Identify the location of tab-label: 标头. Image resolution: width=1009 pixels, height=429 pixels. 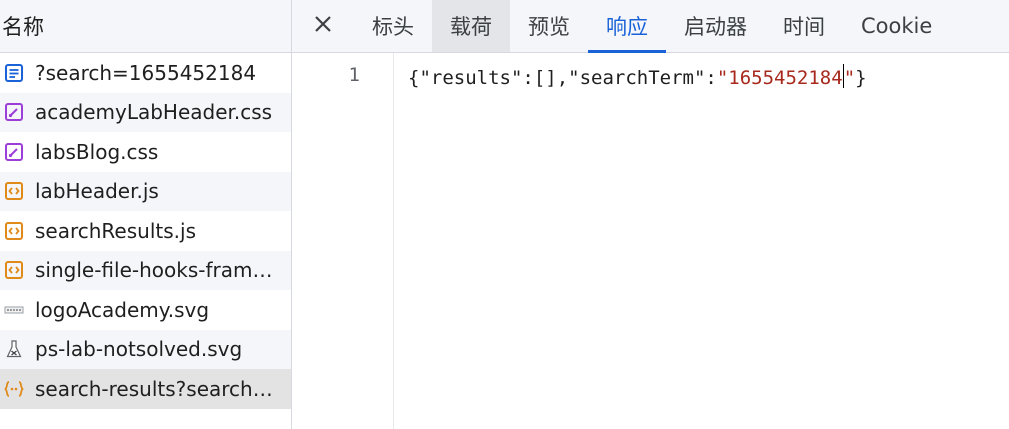
(393, 27).